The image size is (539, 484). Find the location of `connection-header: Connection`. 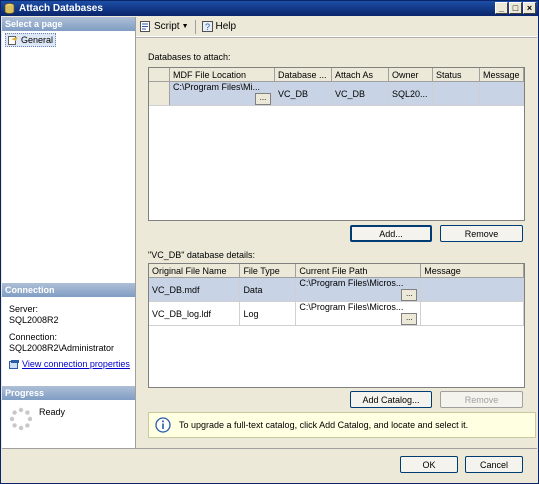

connection-header: Connection is located at coordinates (68, 290).